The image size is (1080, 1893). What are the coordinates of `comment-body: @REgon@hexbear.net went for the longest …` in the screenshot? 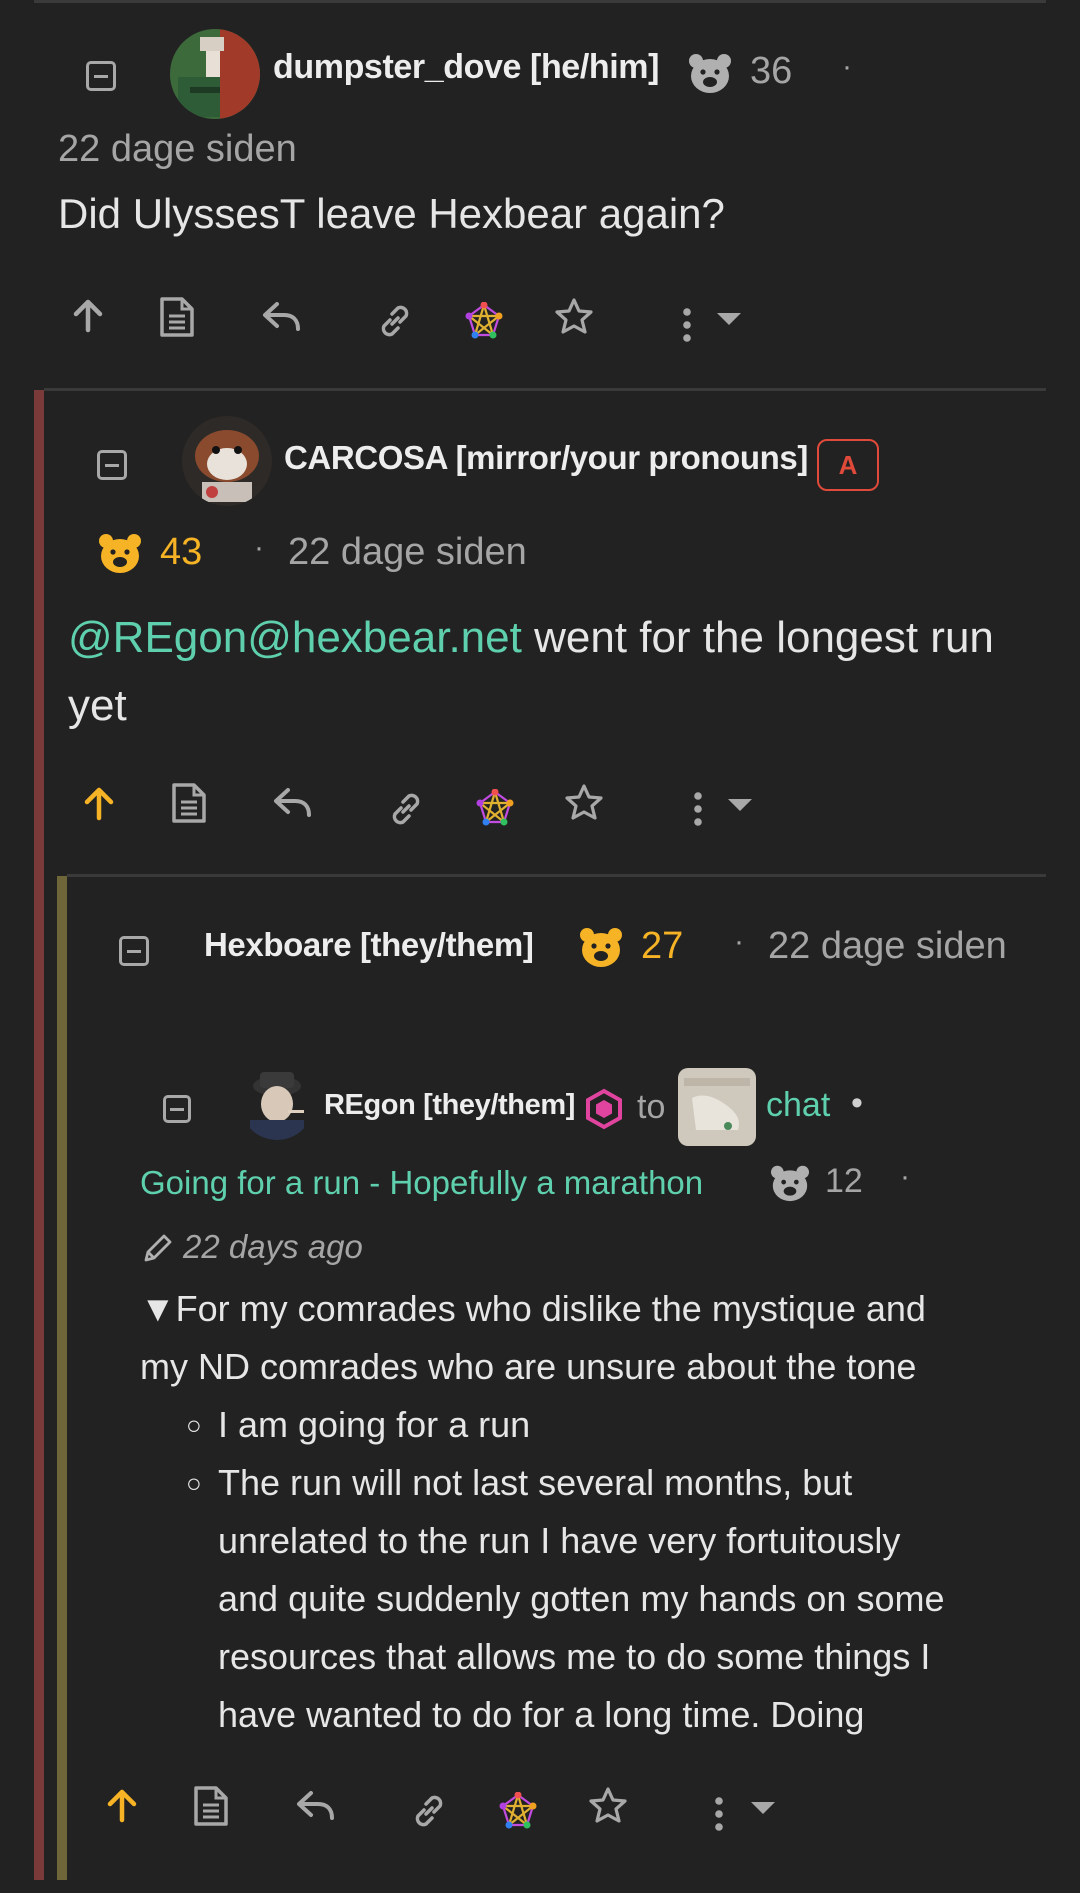 It's located at (548, 672).